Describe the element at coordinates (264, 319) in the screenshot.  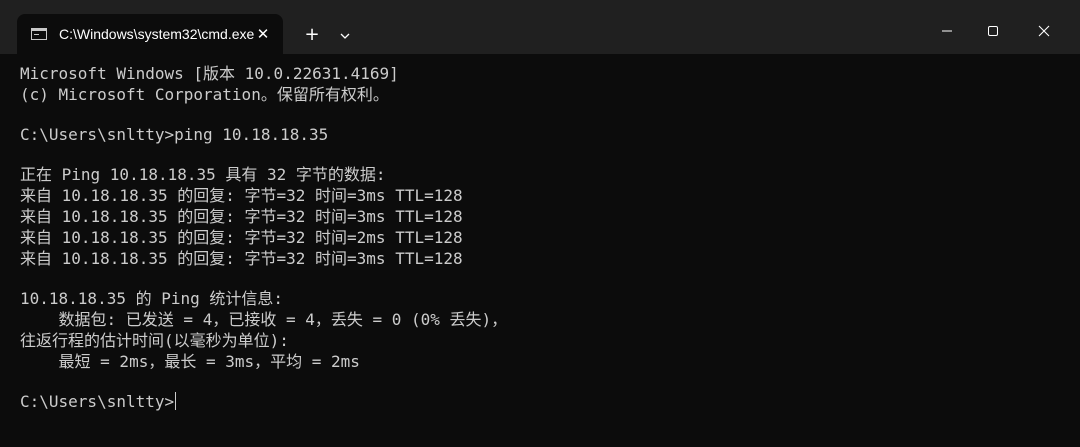
I see `output-line: 数据包: 已发送 = 4，已接收 = 4，丢失 = 0 (0% 丢失)，` at that location.